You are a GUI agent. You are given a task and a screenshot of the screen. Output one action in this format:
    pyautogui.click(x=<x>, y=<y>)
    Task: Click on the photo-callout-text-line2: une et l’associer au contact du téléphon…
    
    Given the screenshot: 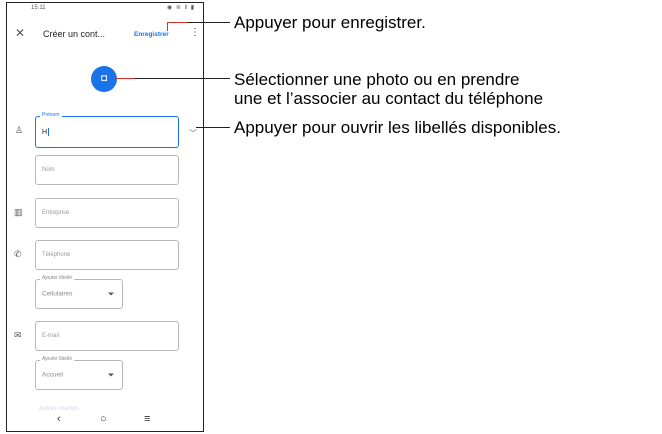 What is the action you would take?
    pyautogui.click(x=389, y=98)
    